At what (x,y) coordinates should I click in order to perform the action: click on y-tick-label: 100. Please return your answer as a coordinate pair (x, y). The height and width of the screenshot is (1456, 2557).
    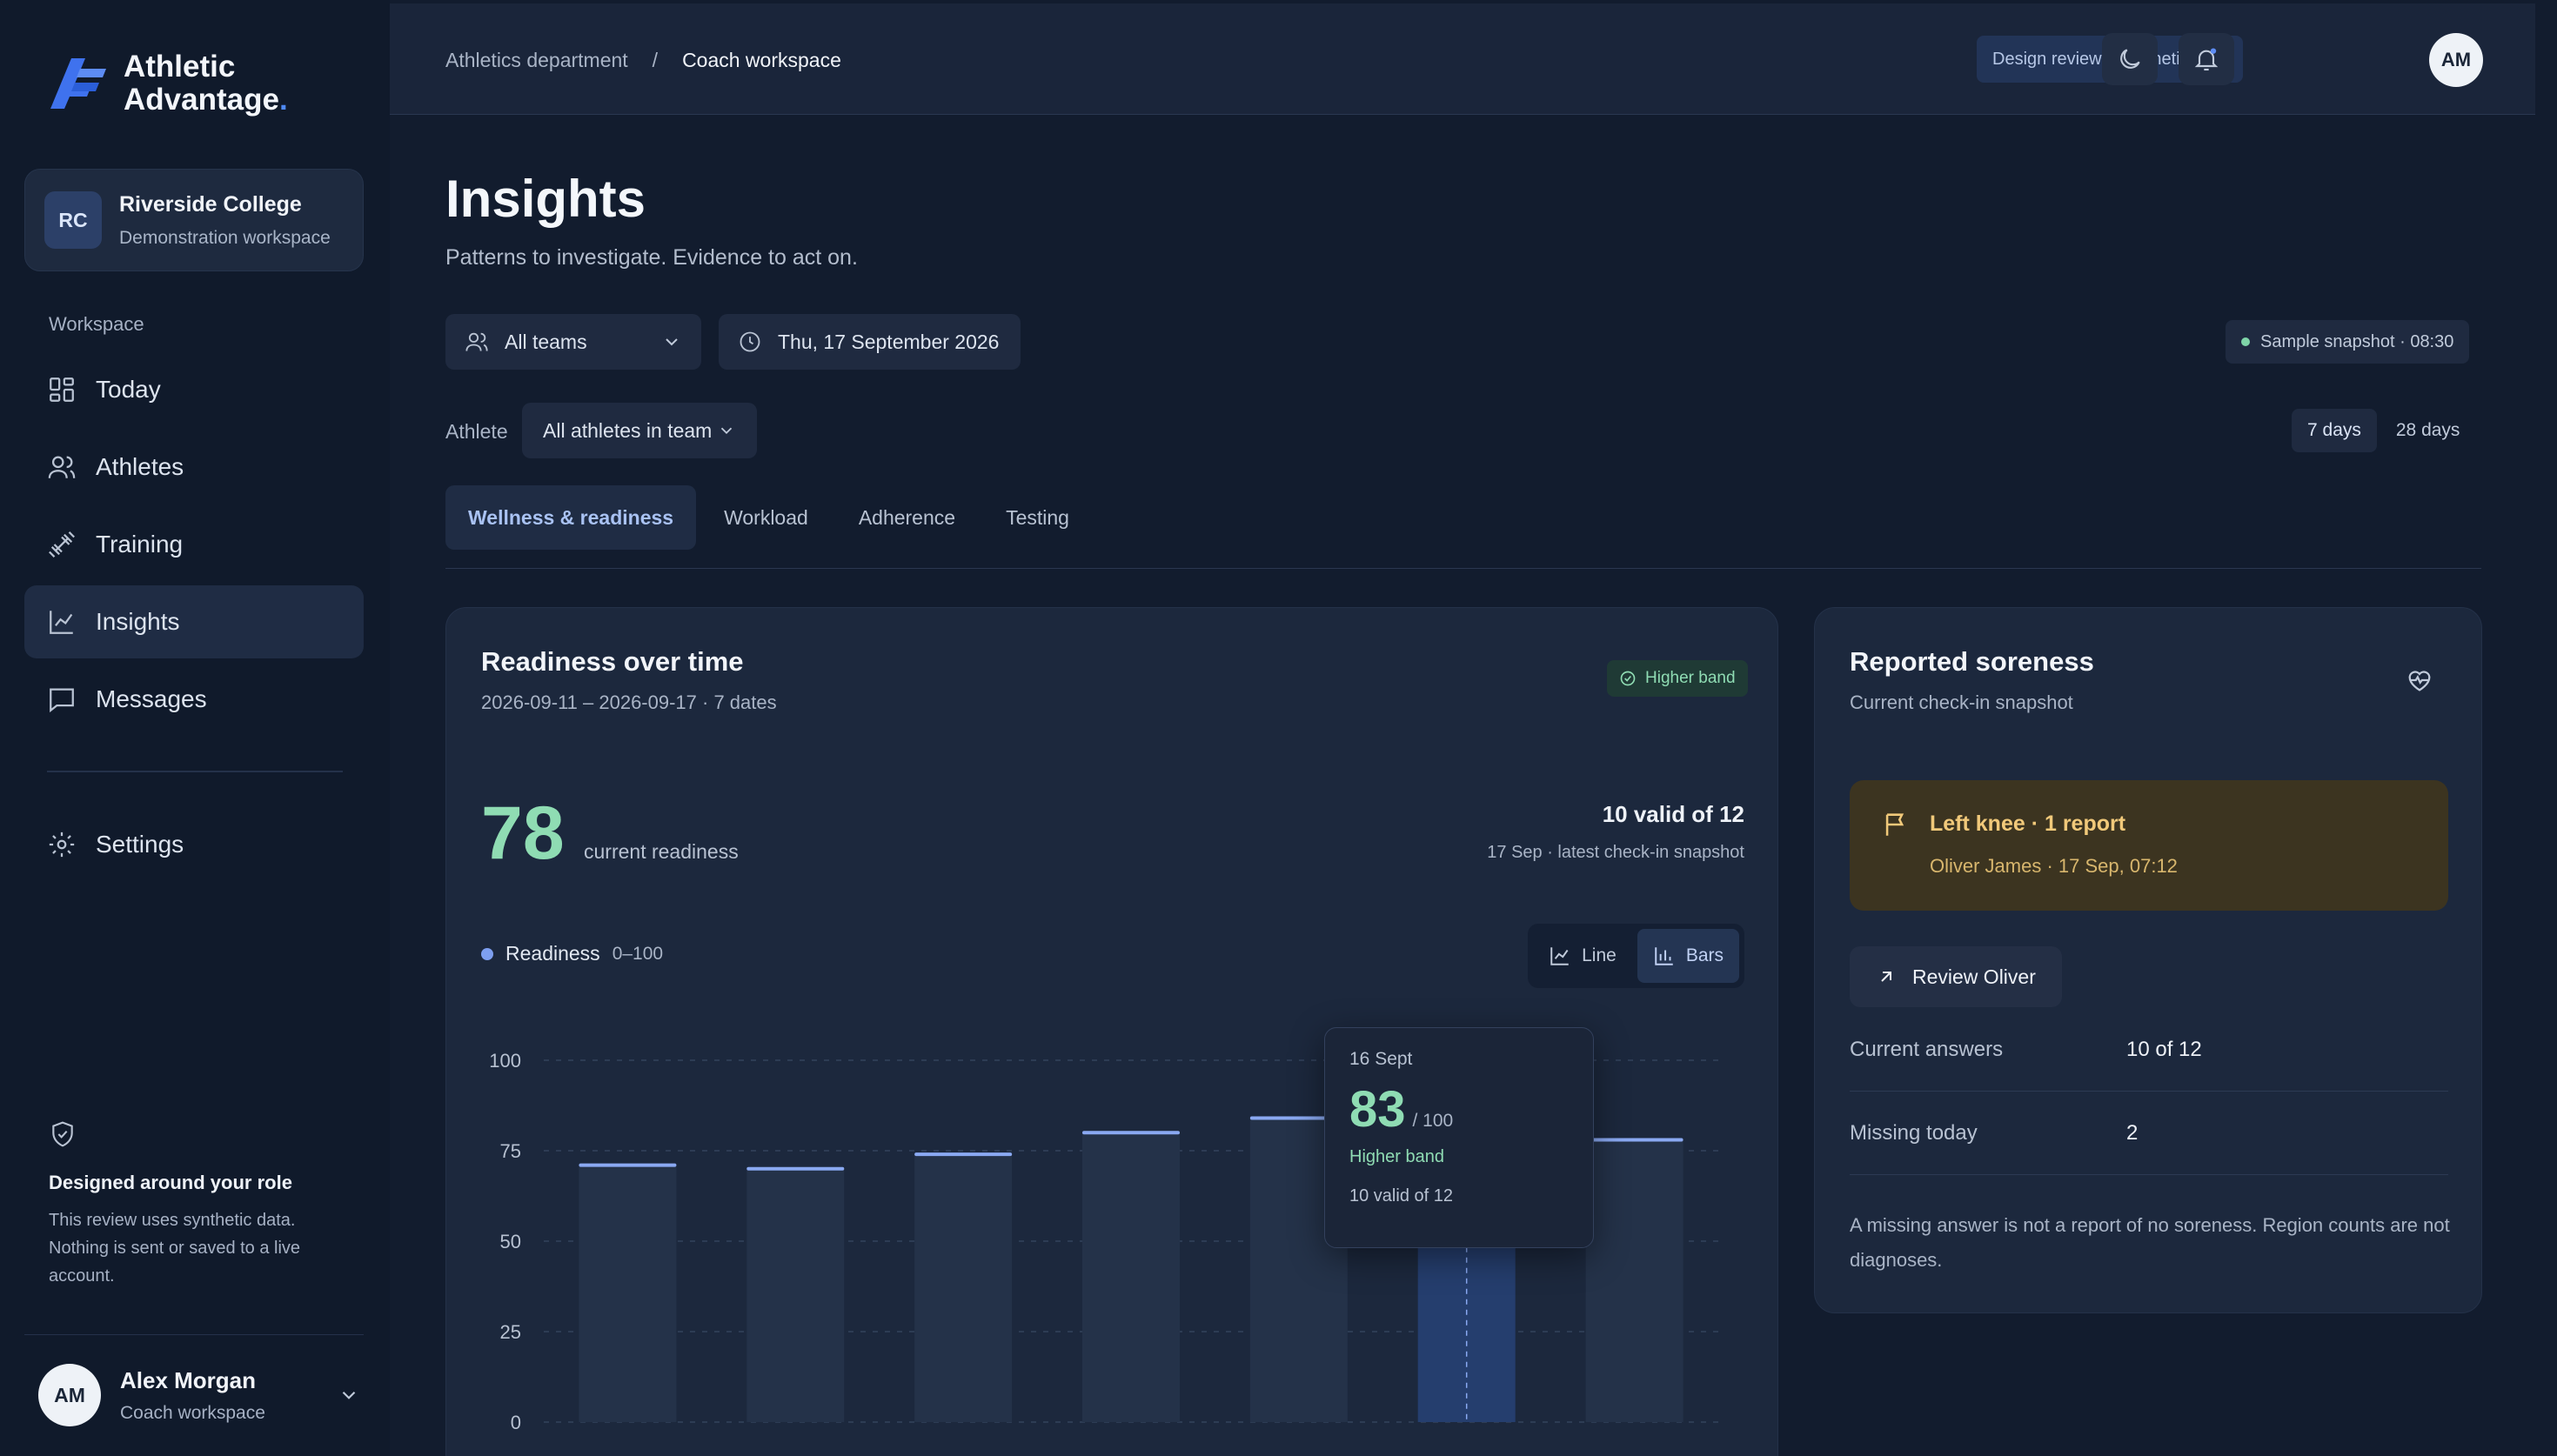
    Looking at the image, I should click on (505, 1061).